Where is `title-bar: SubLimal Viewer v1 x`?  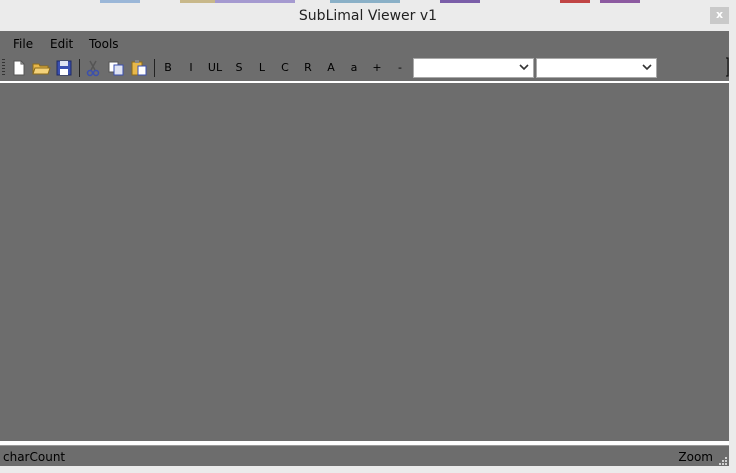
title-bar: SubLimal Viewer v1 x is located at coordinates (368, 17).